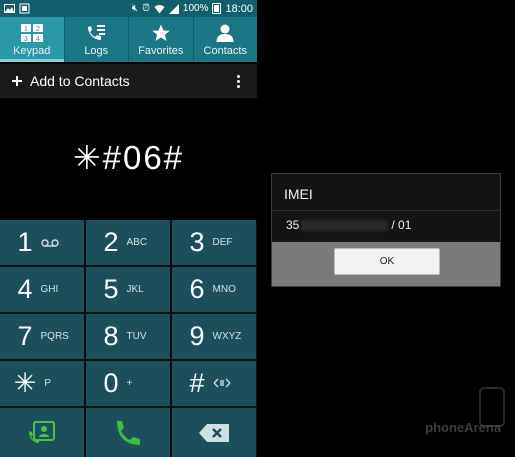 The width and height of the screenshot is (515, 457). I want to click on tab-contacts: Contacts, so click(226, 39).